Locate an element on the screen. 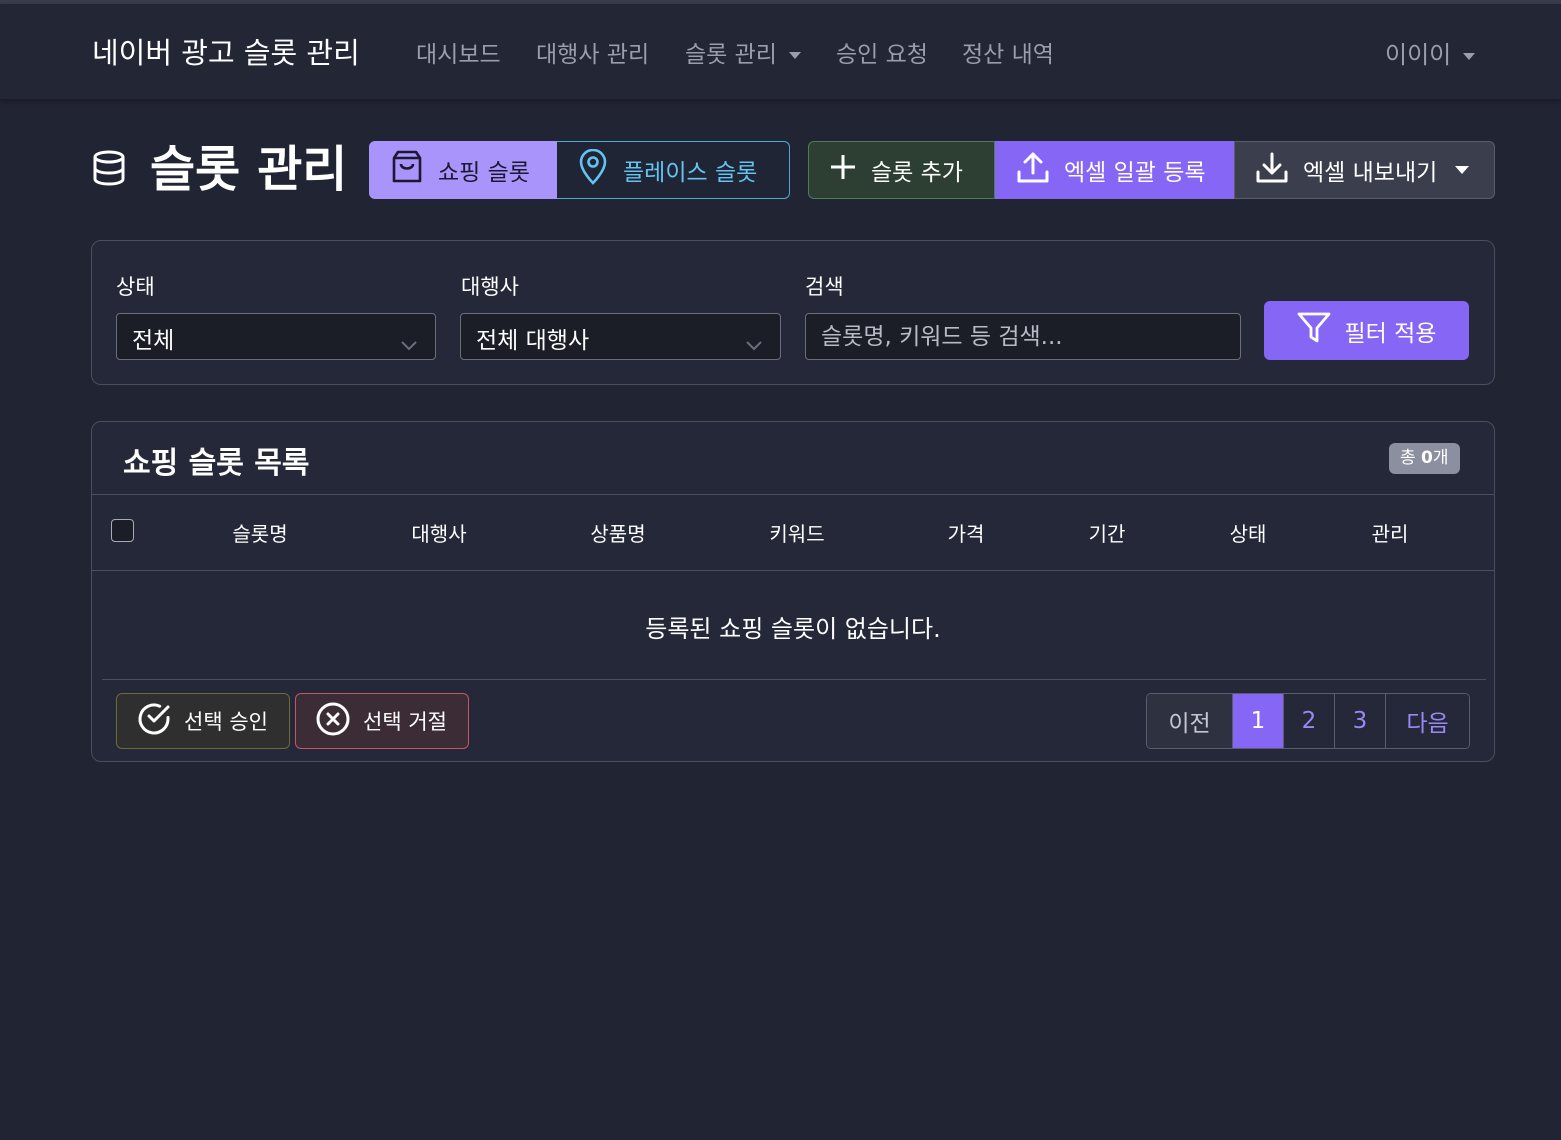 The height and width of the screenshot is (1140, 1561). nav-item-approvals: 승인 요청 is located at coordinates (882, 52).